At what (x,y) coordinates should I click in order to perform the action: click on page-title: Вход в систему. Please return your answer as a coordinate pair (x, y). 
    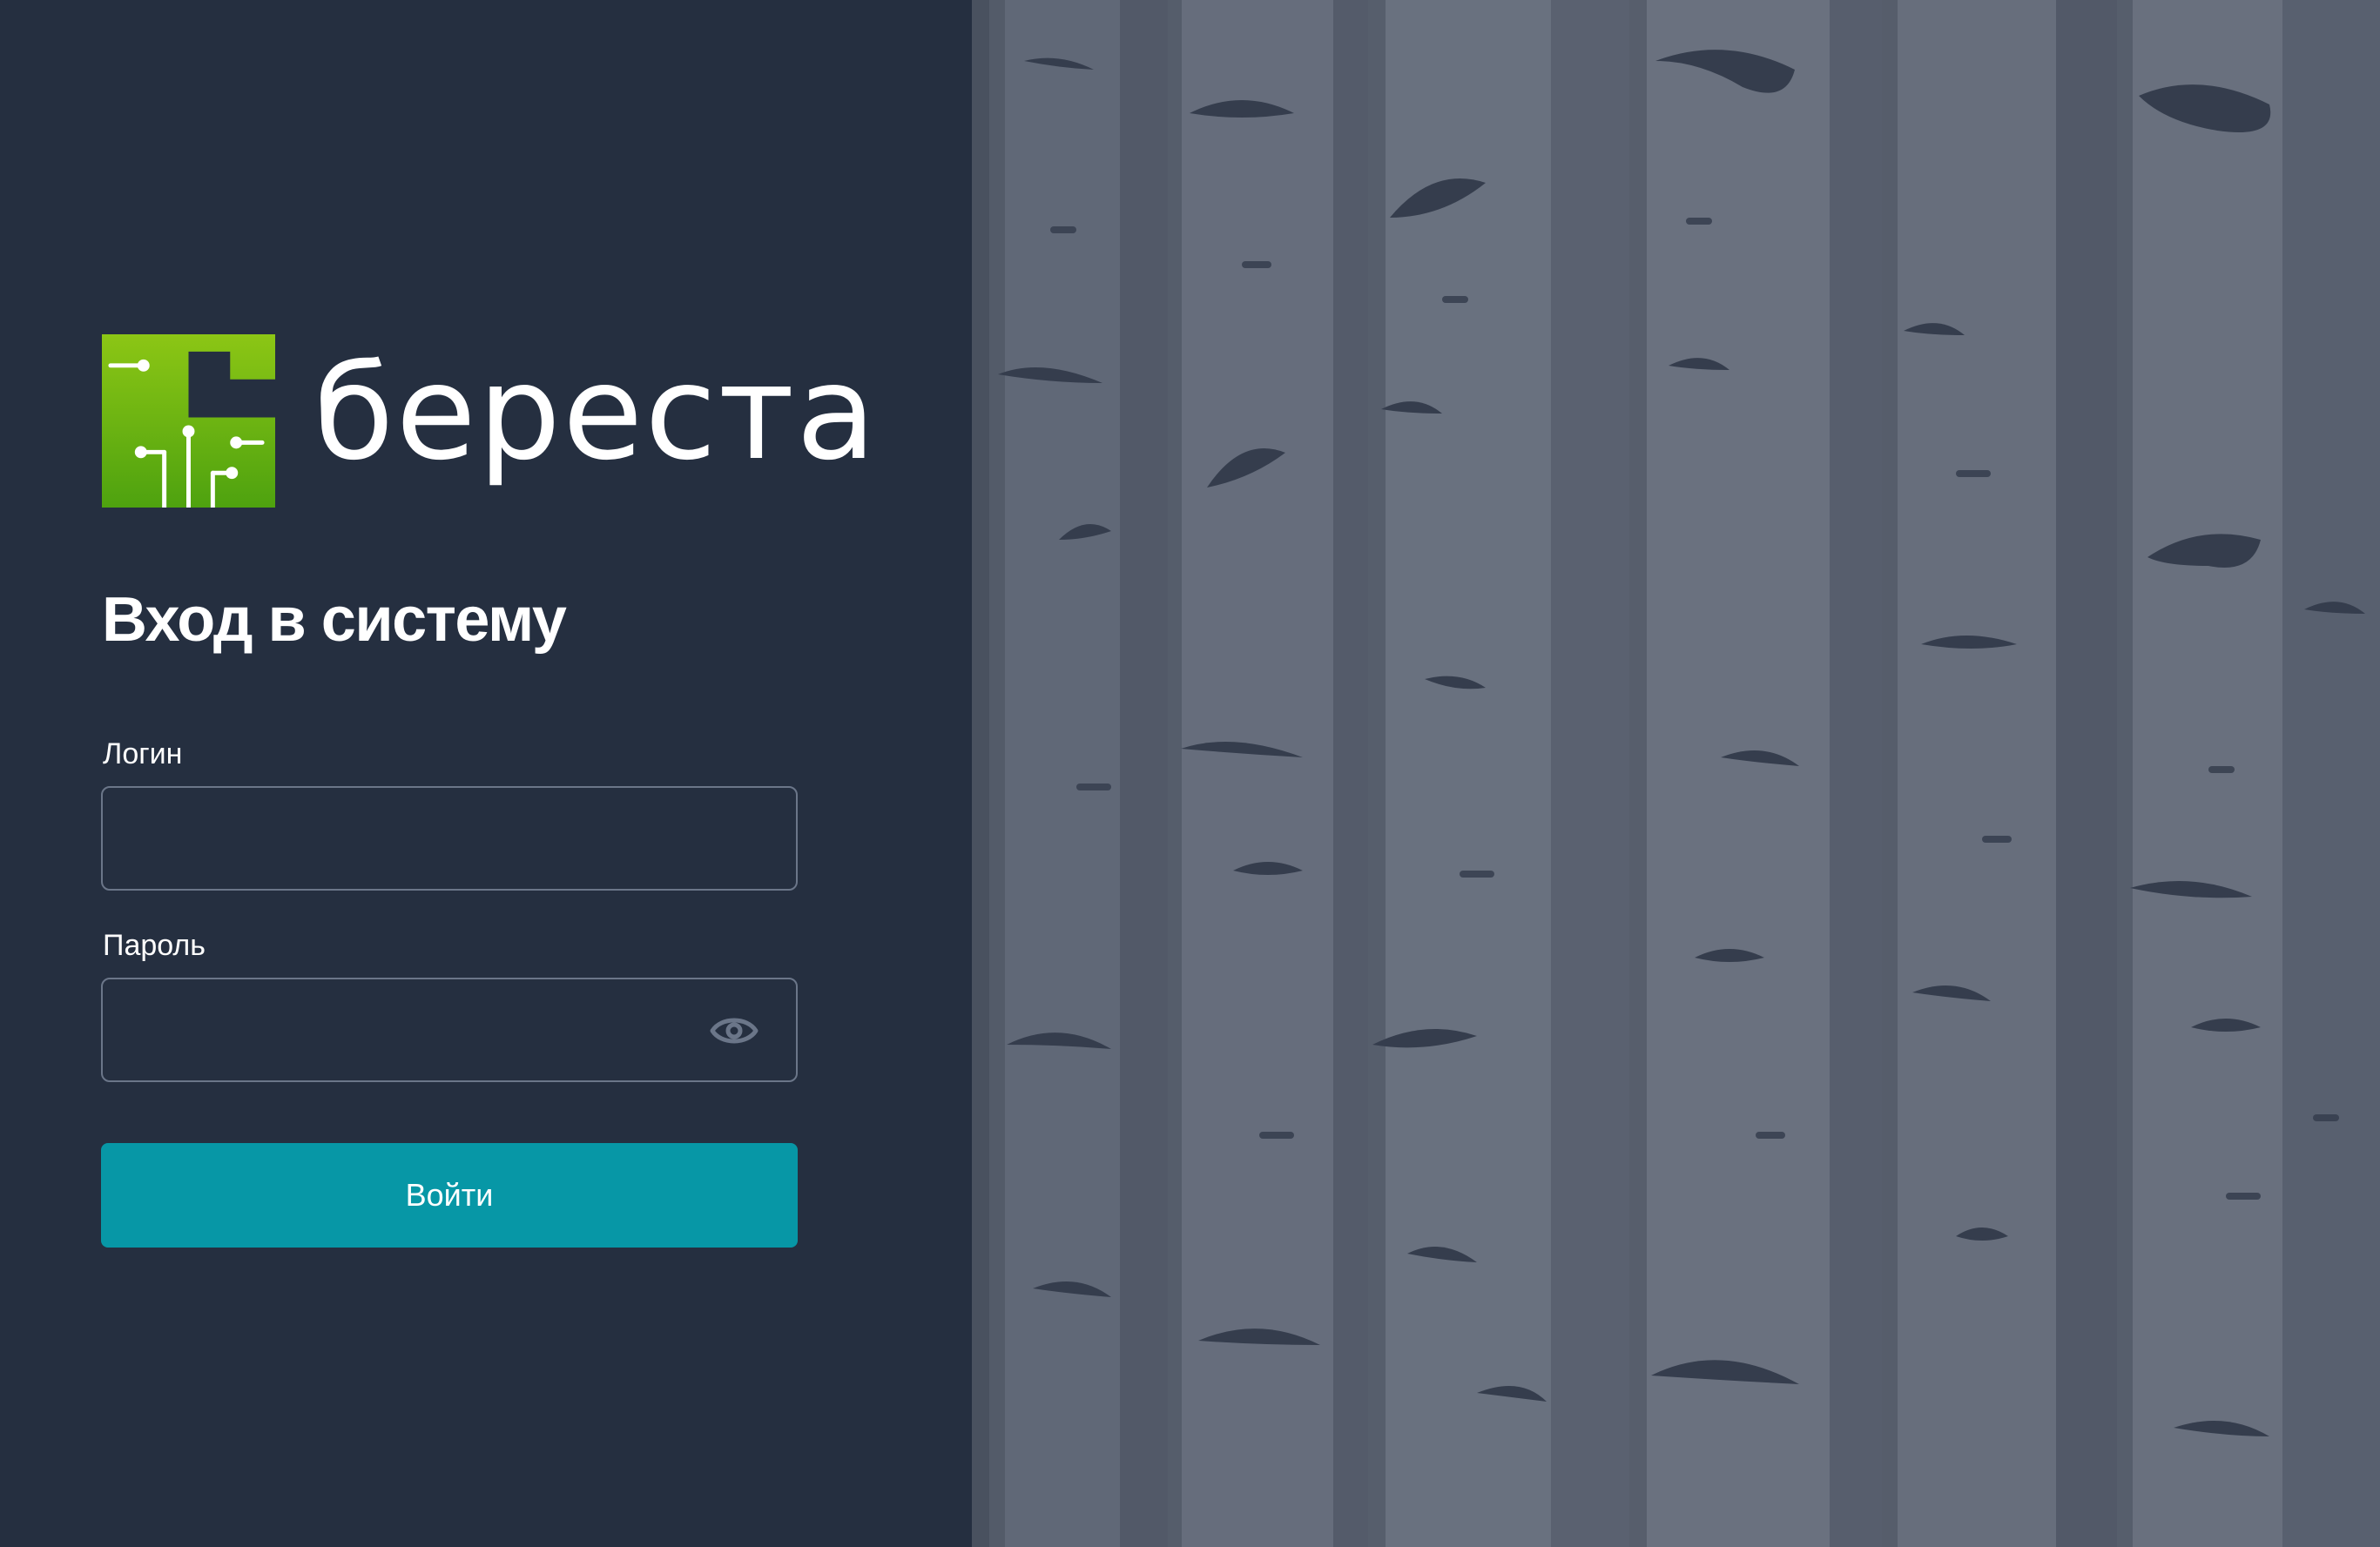
    Looking at the image, I should click on (334, 620).